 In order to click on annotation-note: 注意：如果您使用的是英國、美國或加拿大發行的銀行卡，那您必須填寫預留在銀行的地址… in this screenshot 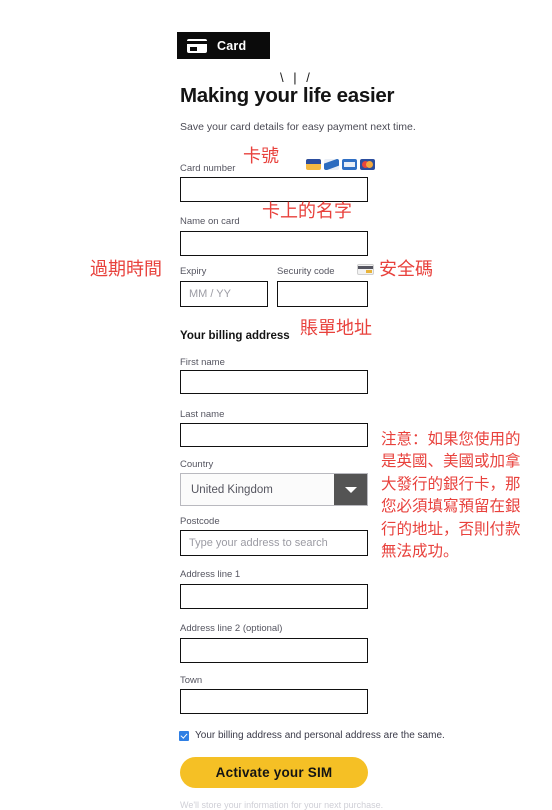, I will do `click(451, 495)`.